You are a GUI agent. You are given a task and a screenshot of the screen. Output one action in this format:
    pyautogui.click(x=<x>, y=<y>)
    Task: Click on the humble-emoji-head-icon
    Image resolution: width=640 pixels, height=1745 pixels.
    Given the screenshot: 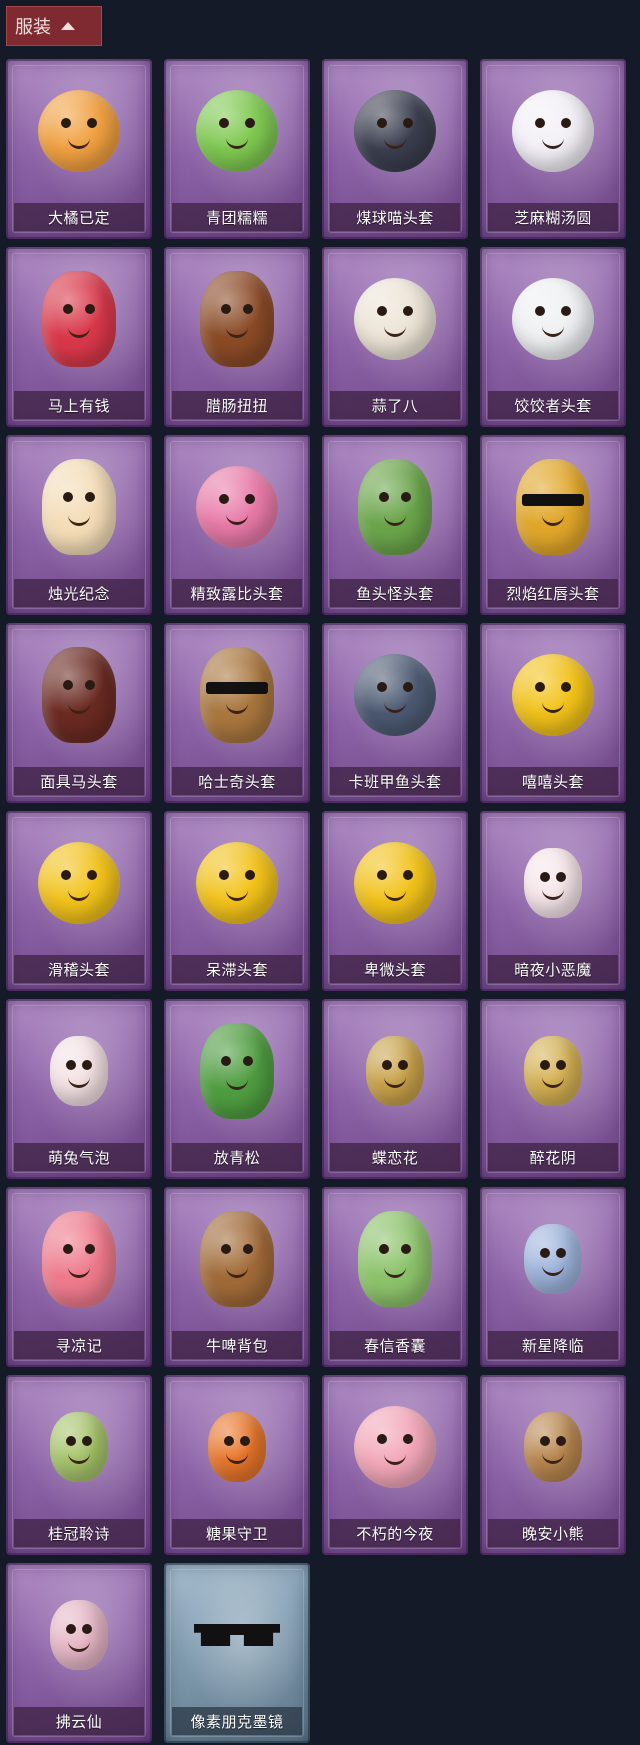 What is the action you would take?
    pyautogui.click(x=395, y=883)
    